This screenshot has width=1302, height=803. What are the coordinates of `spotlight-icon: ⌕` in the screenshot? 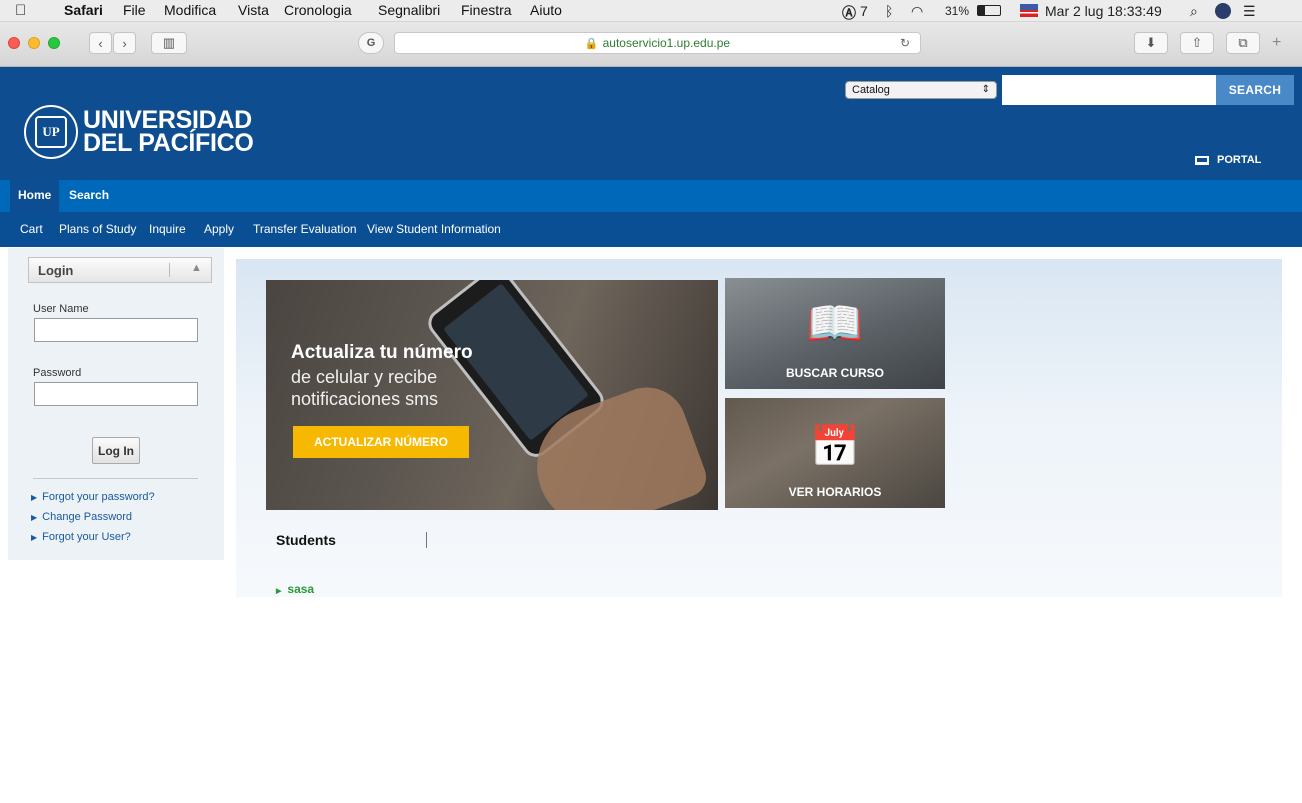 It's located at (1194, 11).